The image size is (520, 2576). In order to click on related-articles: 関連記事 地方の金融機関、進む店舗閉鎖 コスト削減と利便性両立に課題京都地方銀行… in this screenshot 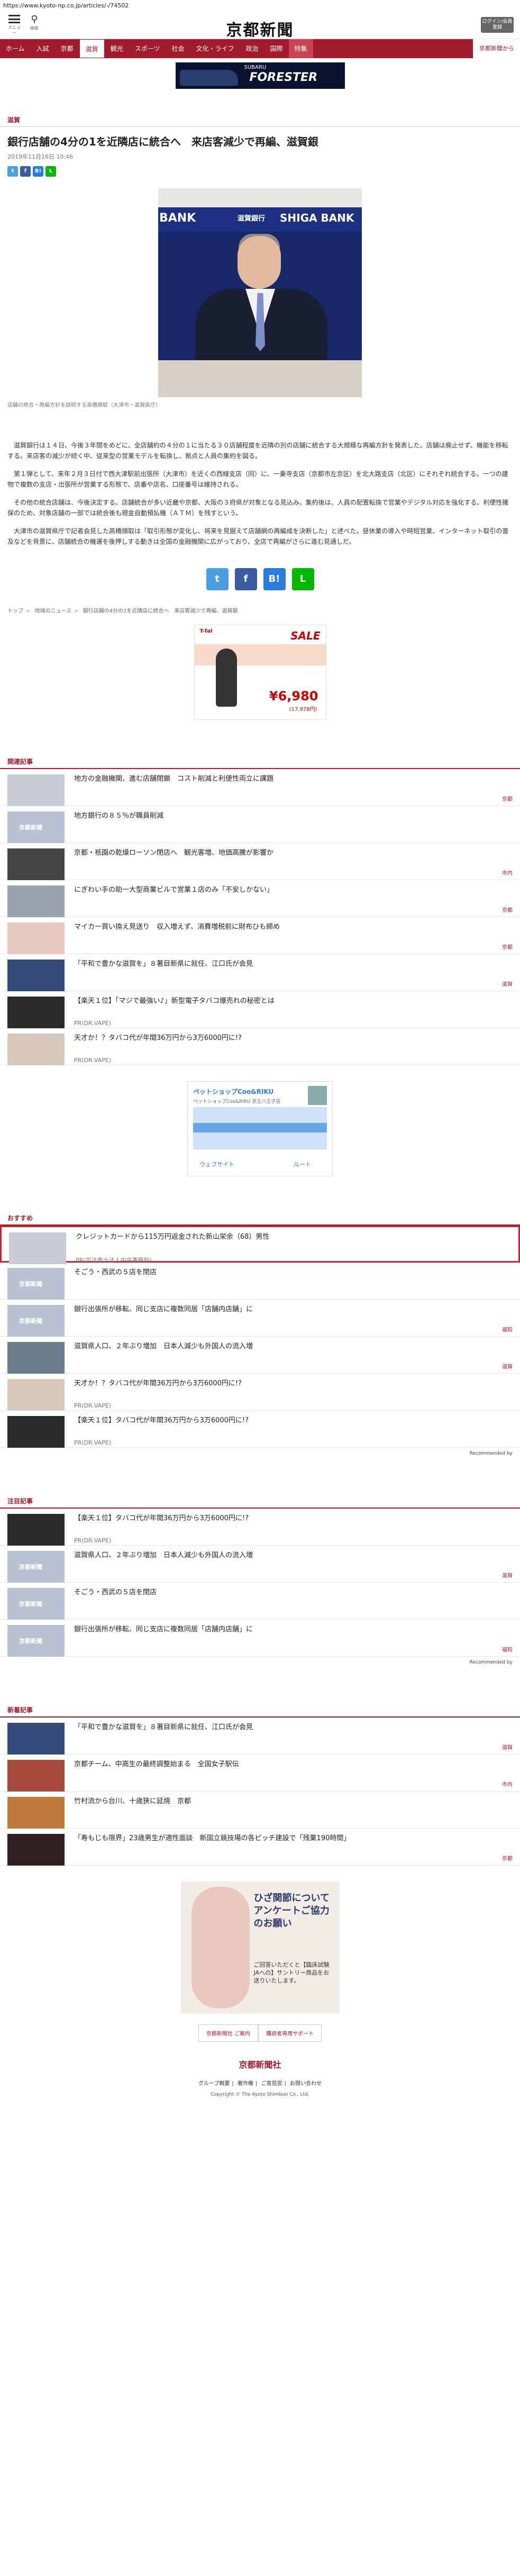, I will do `click(260, 911)`.